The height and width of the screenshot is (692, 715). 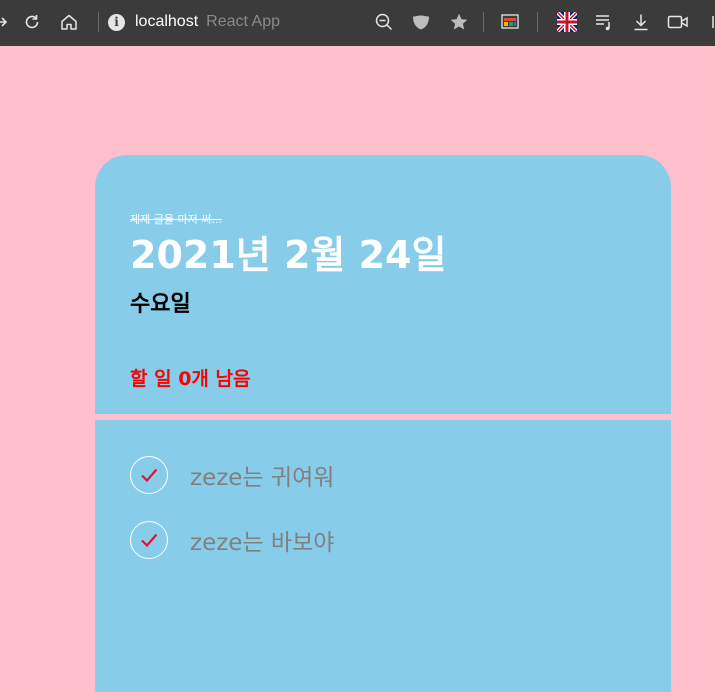 What do you see at coordinates (421, 22) in the screenshot?
I see `shield-icon` at bounding box center [421, 22].